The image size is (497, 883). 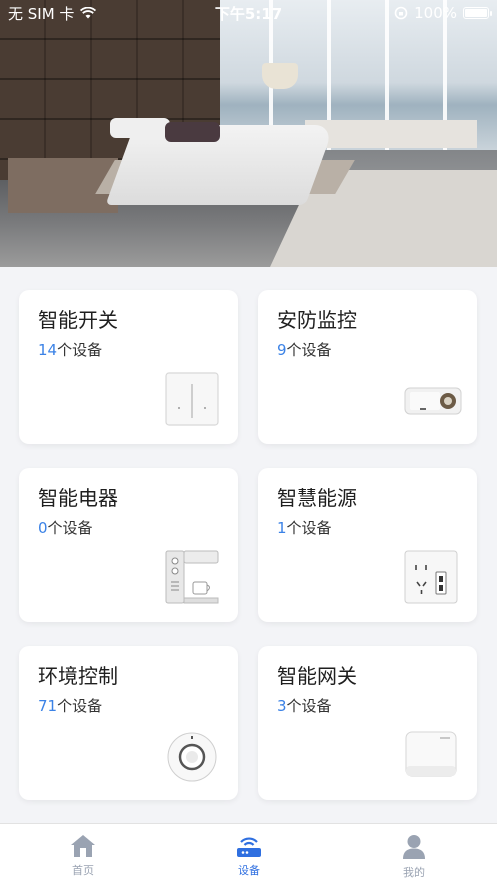 I want to click on status-bar: 无 SIM 卡 下午5:17 100%, so click(x=248, y=13).